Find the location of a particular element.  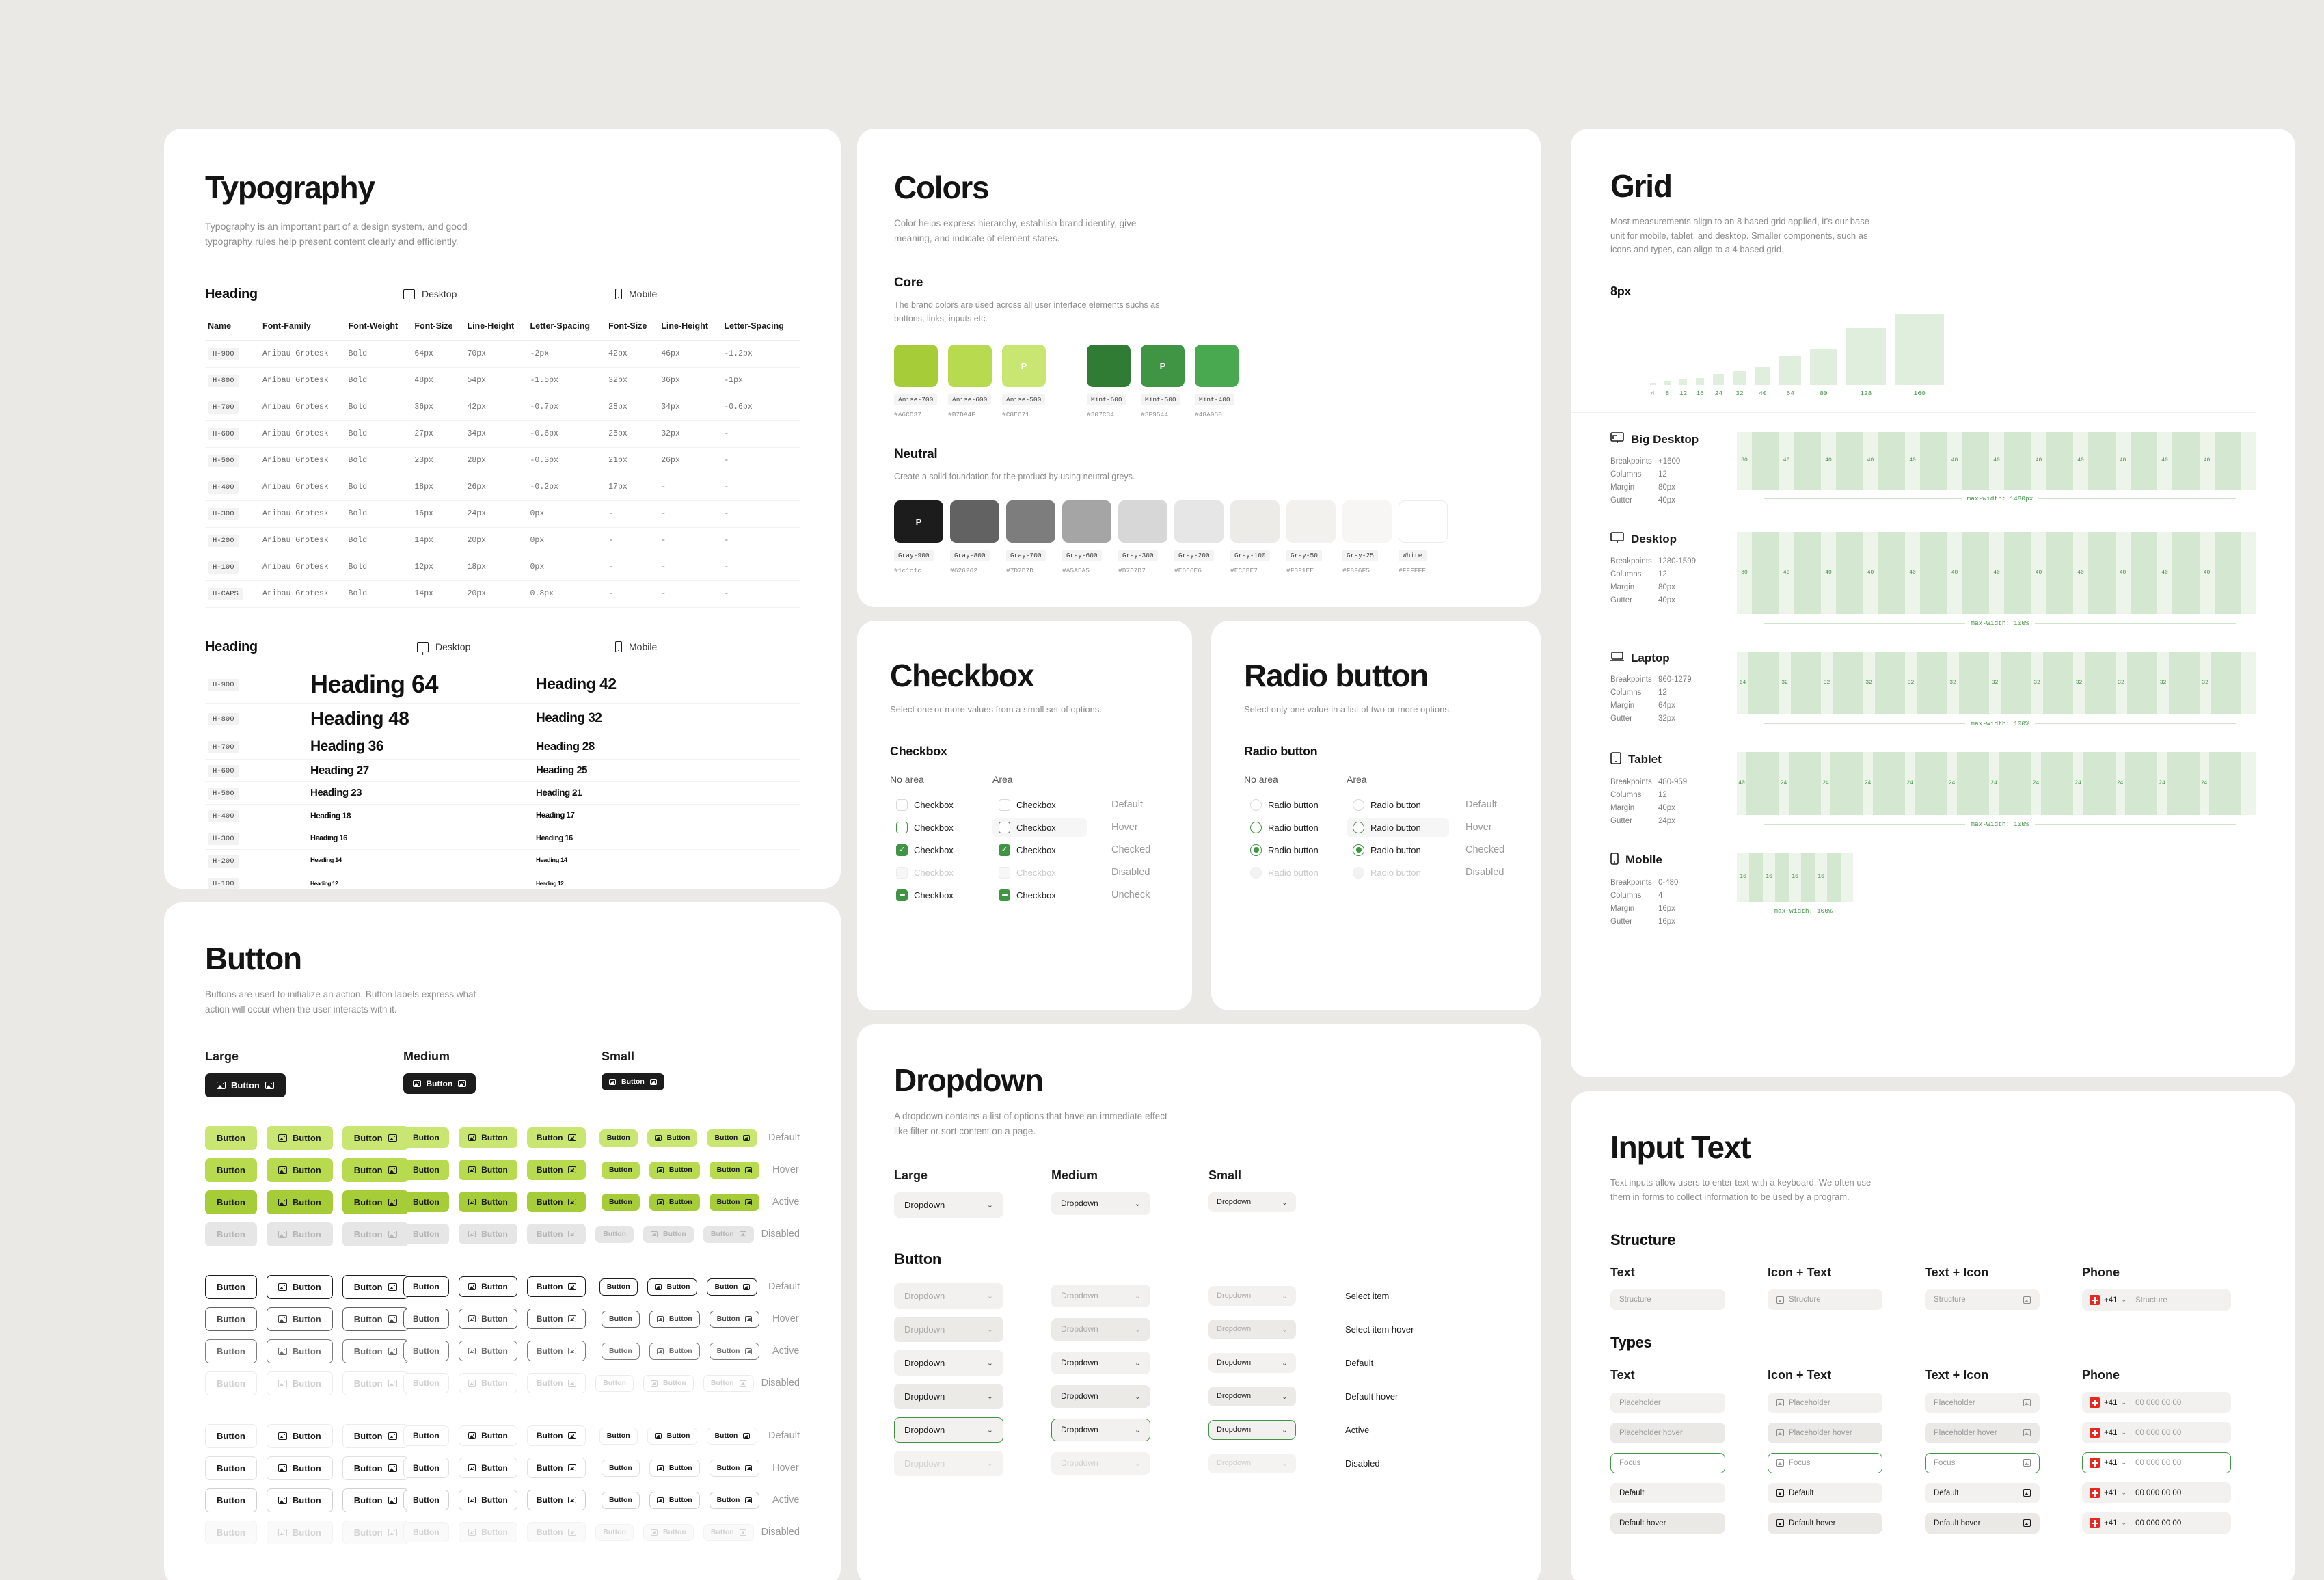

color-swatch: P is located at coordinates (1163, 367).